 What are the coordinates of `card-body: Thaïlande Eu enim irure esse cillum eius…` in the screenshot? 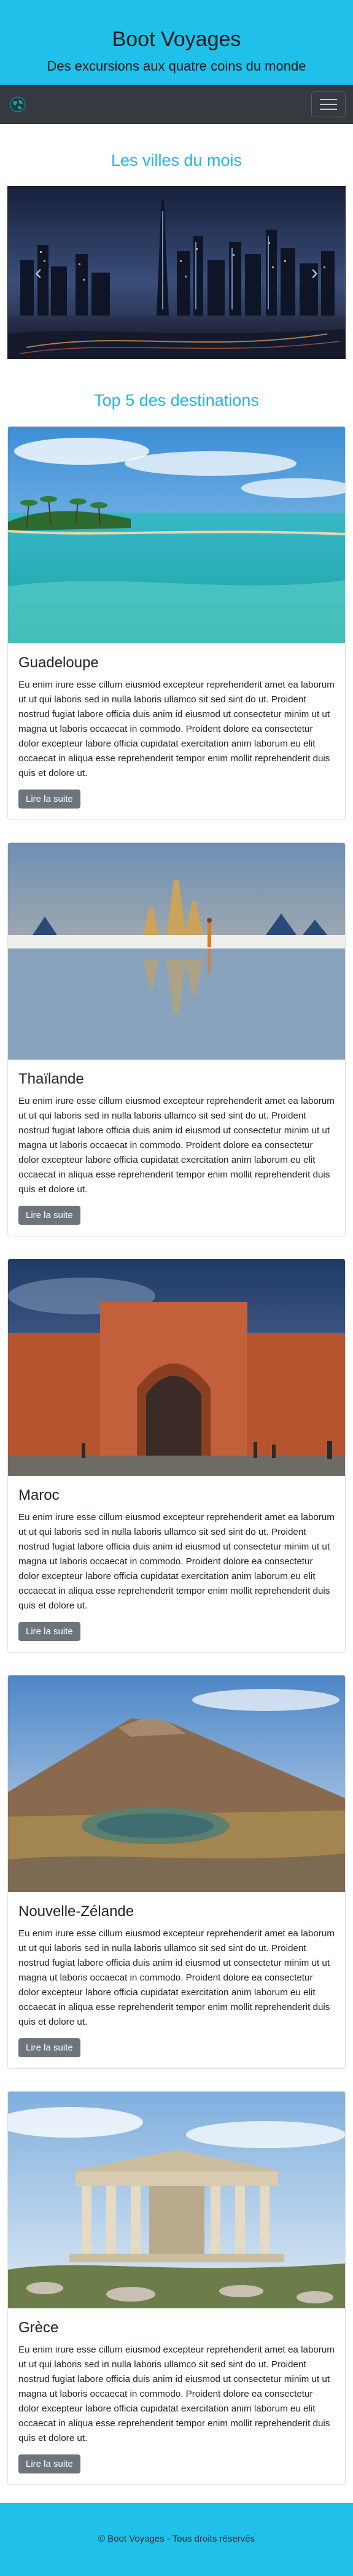 It's located at (177, 1148).